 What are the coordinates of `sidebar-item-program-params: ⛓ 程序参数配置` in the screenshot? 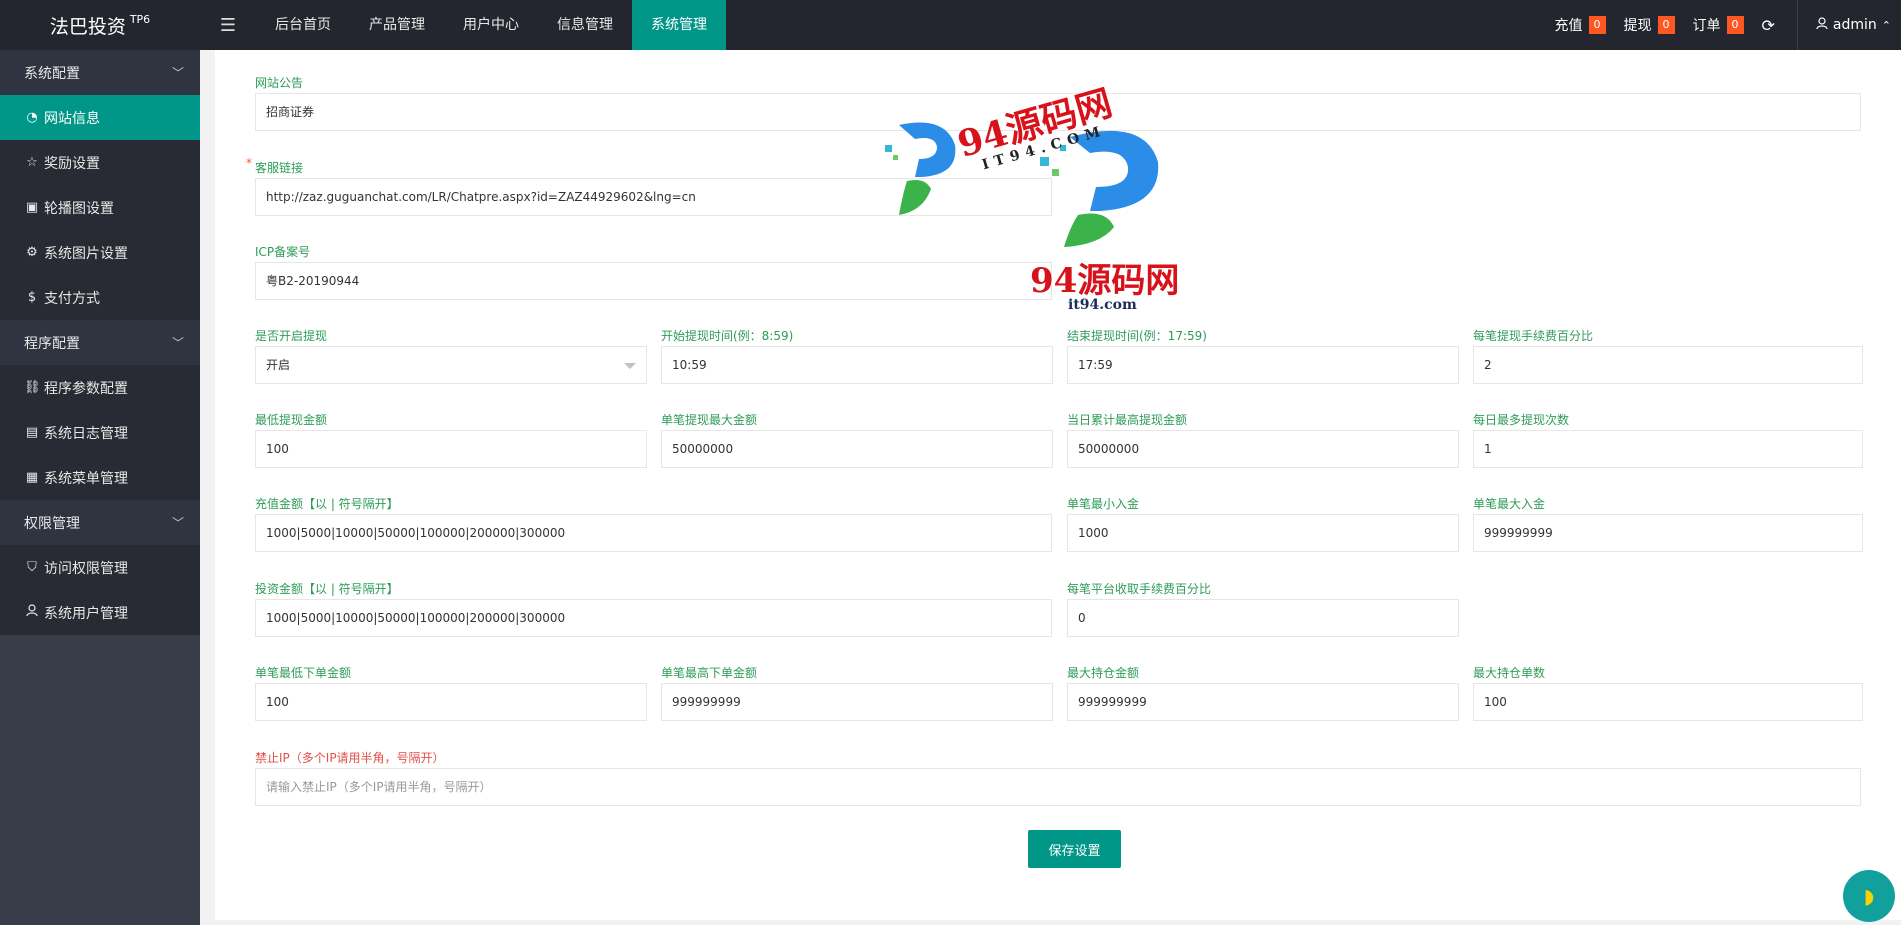 It's located at (100, 387).